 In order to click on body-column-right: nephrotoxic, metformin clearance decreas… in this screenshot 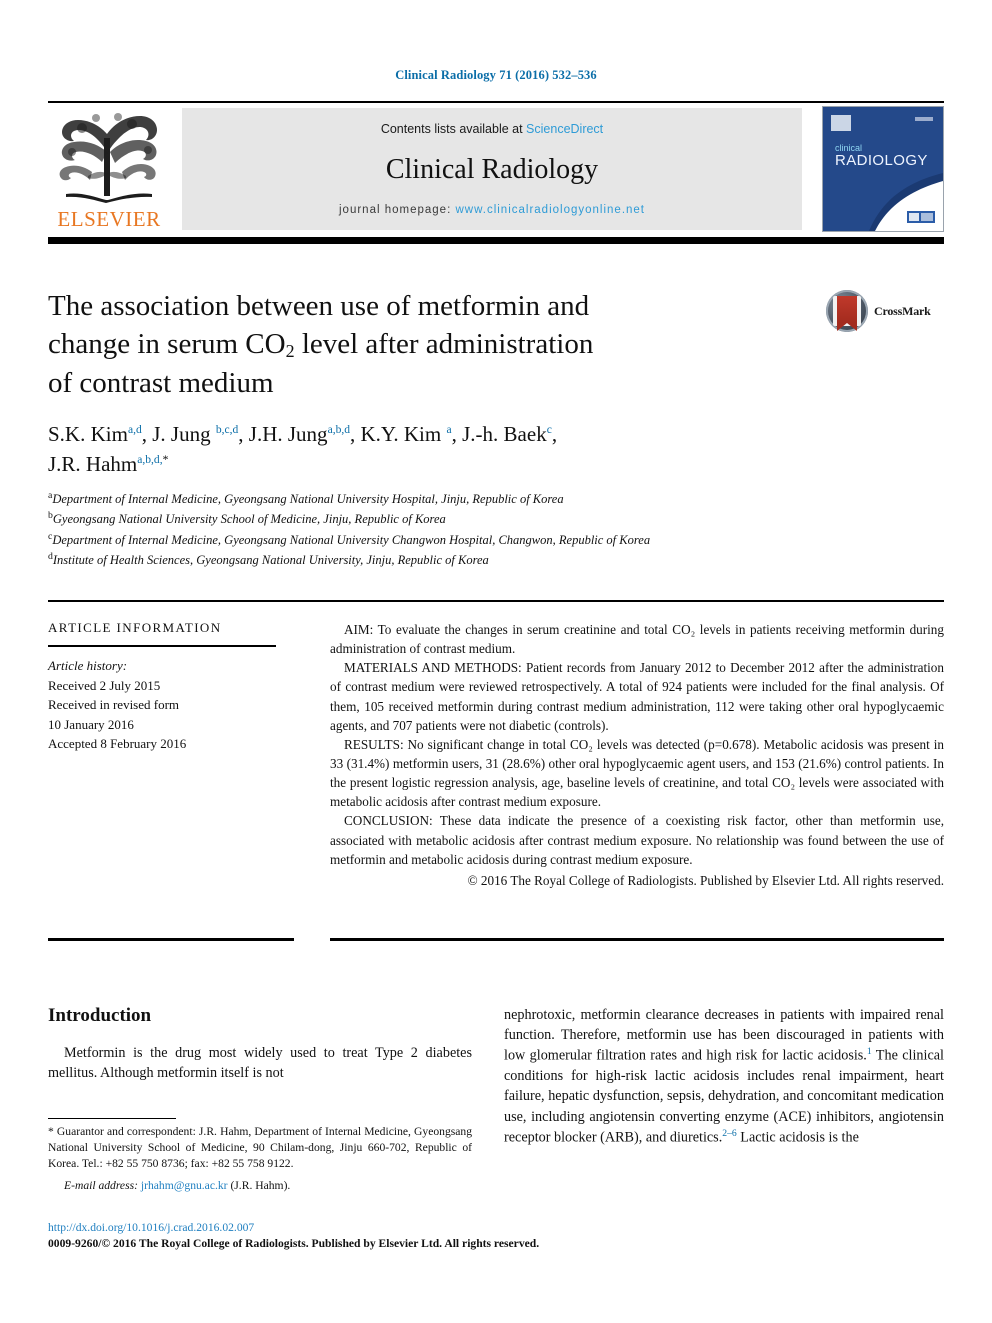, I will do `click(724, 1076)`.